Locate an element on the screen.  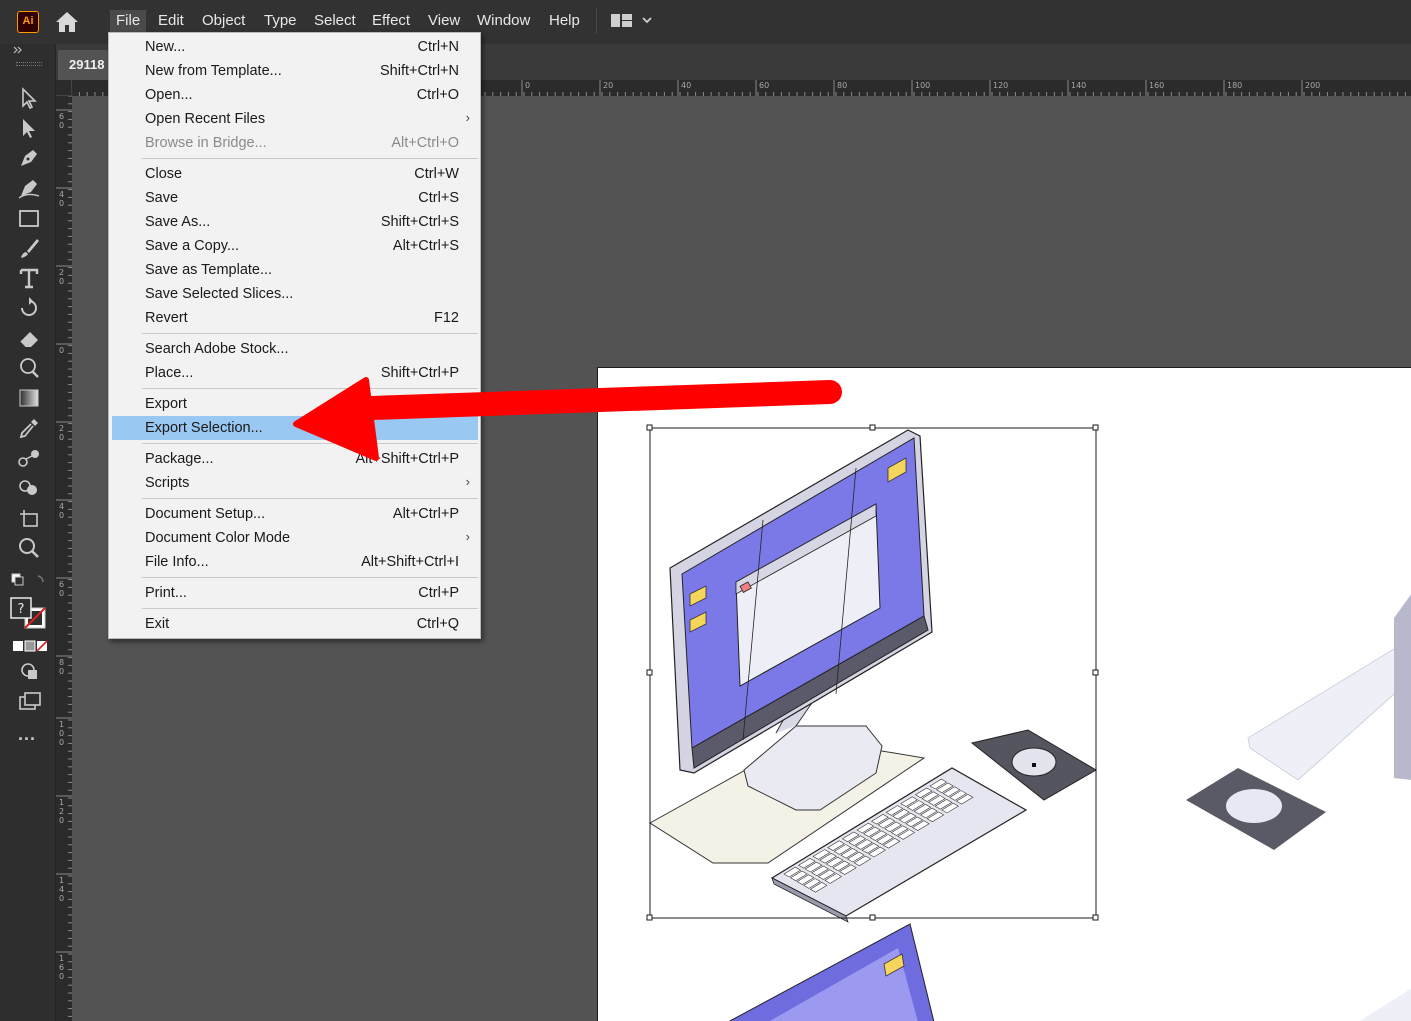
menu-view: View is located at coordinates (444, 21).